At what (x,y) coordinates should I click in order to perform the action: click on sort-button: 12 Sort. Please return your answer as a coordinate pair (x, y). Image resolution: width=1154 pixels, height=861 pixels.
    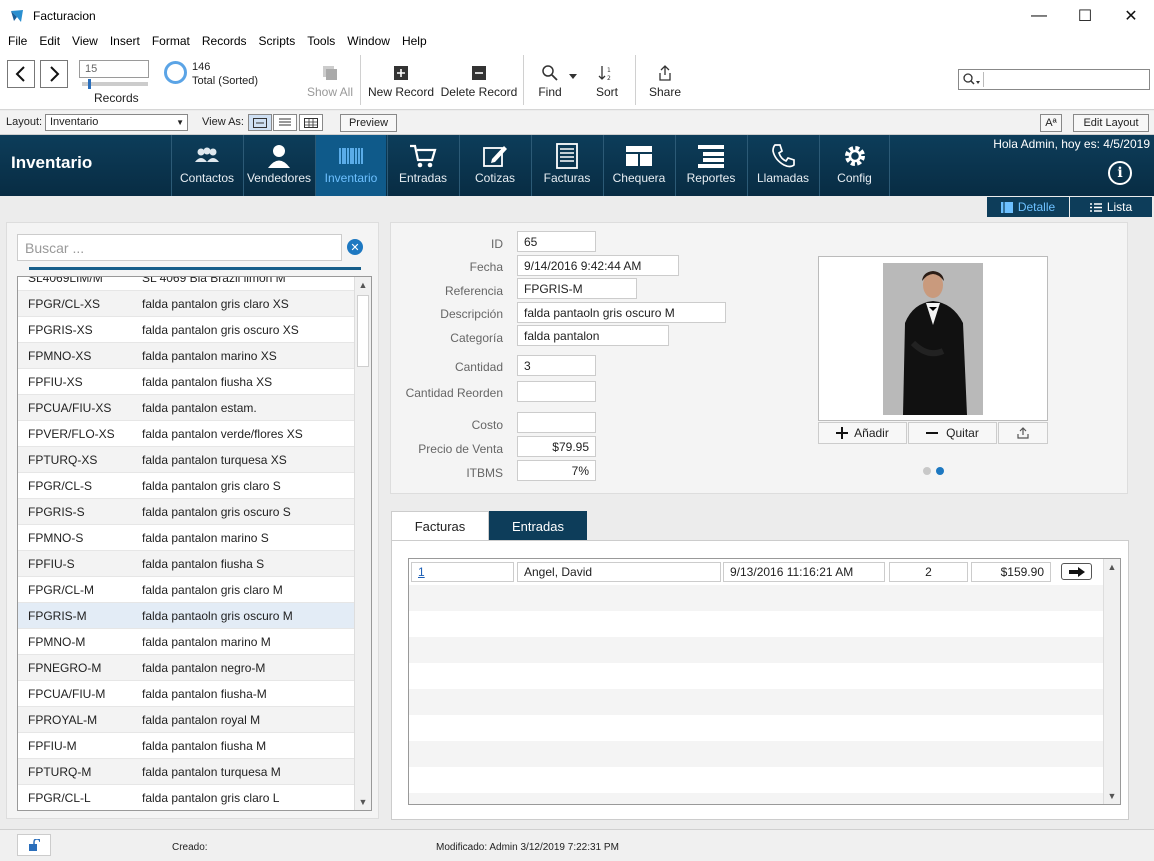
    Looking at the image, I should click on (607, 80).